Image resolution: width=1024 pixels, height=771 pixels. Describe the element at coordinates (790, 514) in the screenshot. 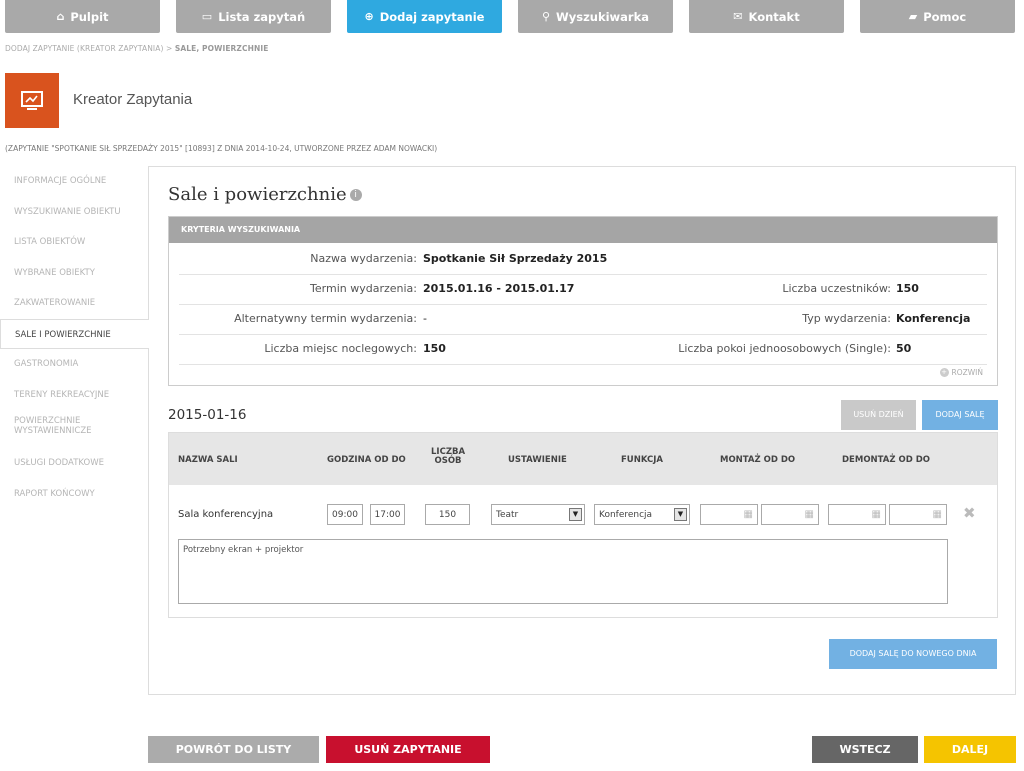

I see `setup-to-date: ▦` at that location.